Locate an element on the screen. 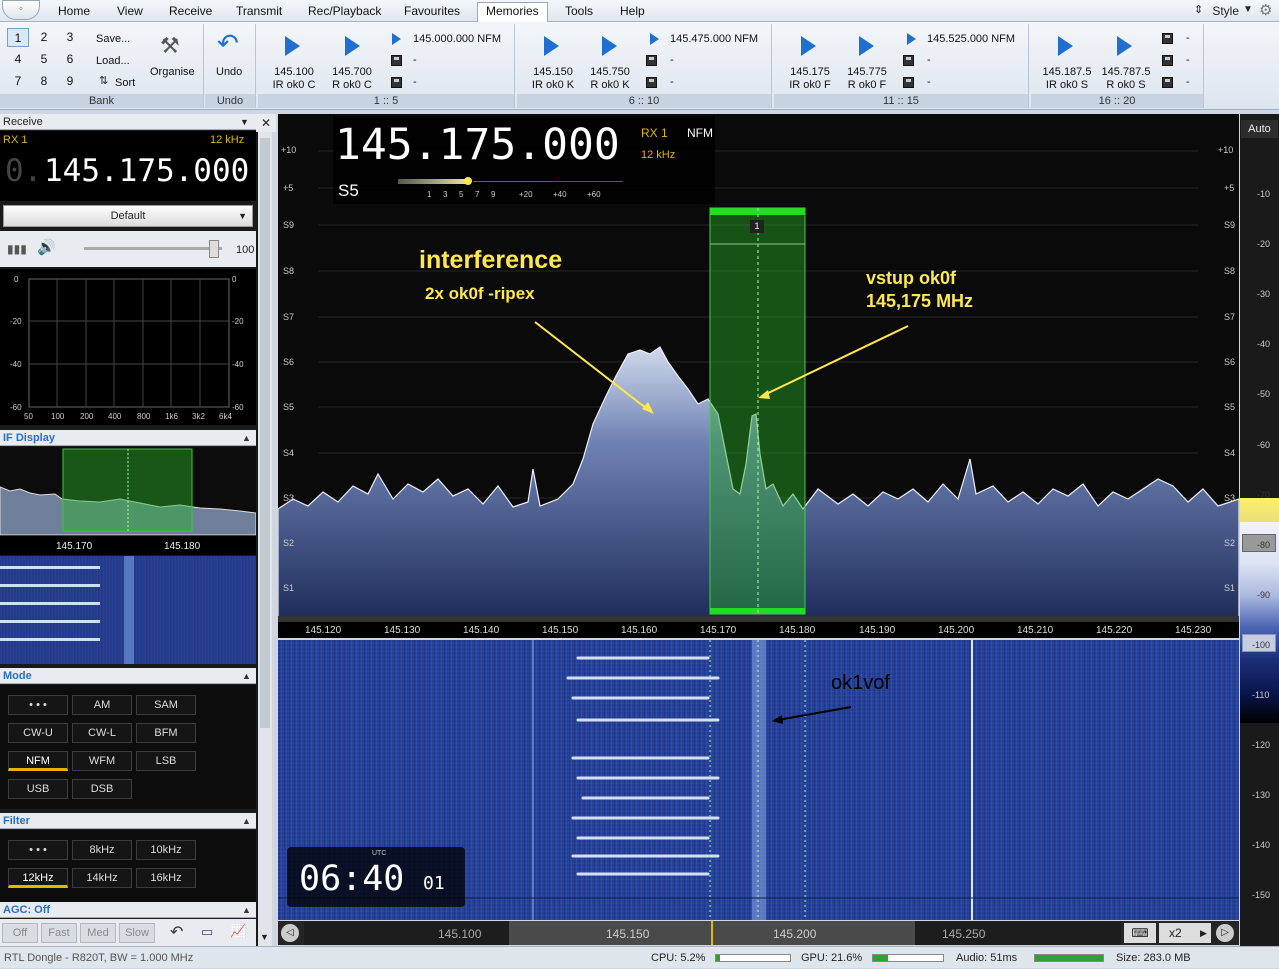 The height and width of the screenshot is (969, 1279). memory-entry: 145.525.000 NFM is located at coordinates (971, 39).